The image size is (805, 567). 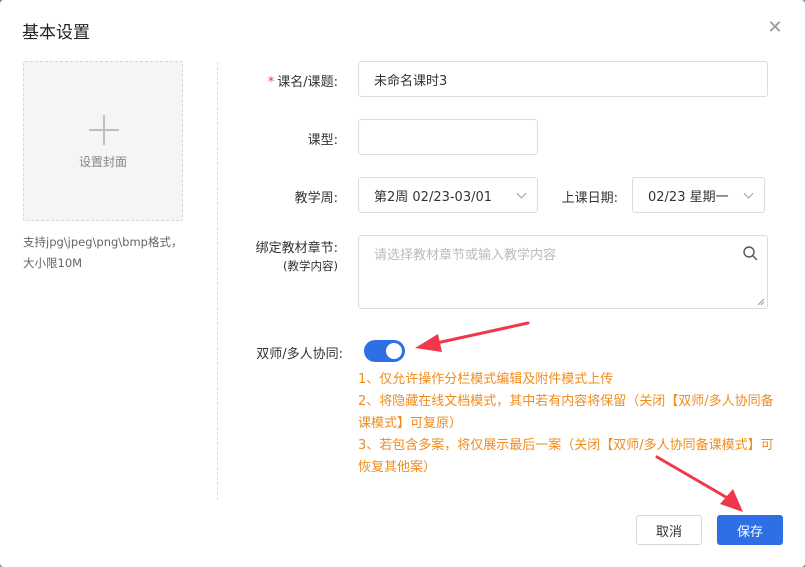 I want to click on chapter-label: 绑定教材章节:, so click(x=296, y=248).